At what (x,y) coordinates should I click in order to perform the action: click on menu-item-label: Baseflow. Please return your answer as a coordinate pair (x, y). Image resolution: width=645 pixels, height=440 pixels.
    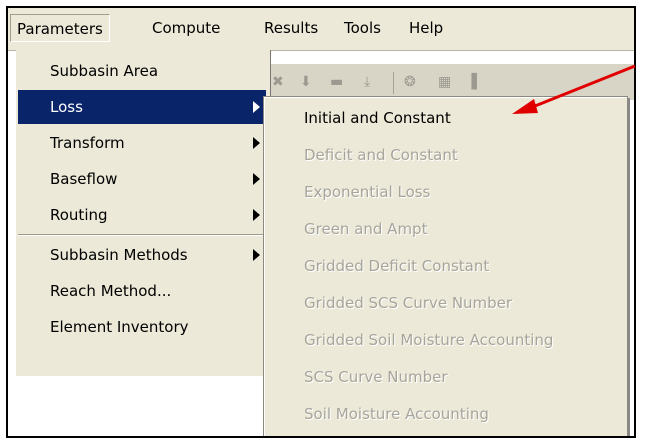
    Looking at the image, I should click on (84, 179).